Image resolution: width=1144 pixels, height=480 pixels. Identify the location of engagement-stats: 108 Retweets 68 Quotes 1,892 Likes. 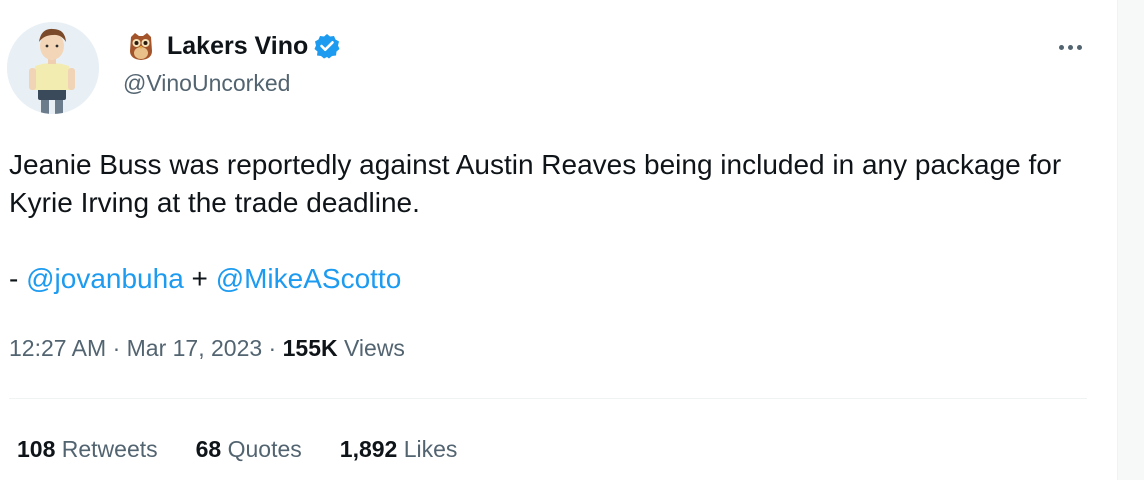
(256, 449).